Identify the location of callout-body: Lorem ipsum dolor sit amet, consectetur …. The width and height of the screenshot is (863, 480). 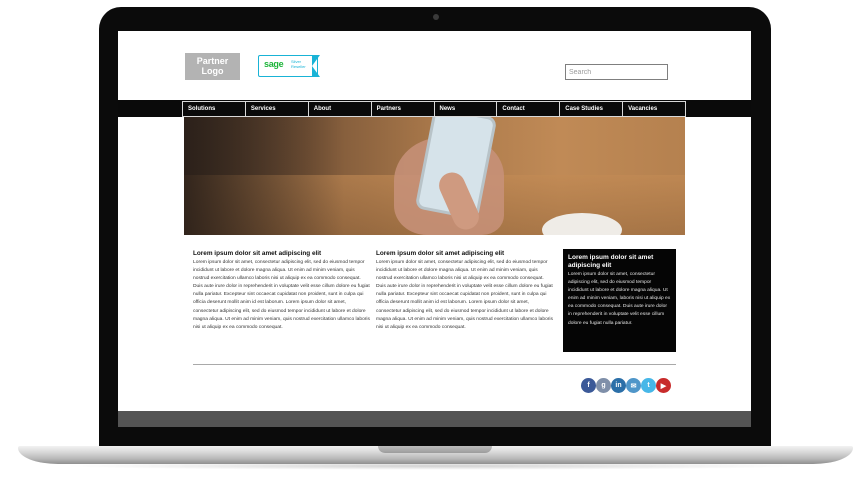
(619, 299).